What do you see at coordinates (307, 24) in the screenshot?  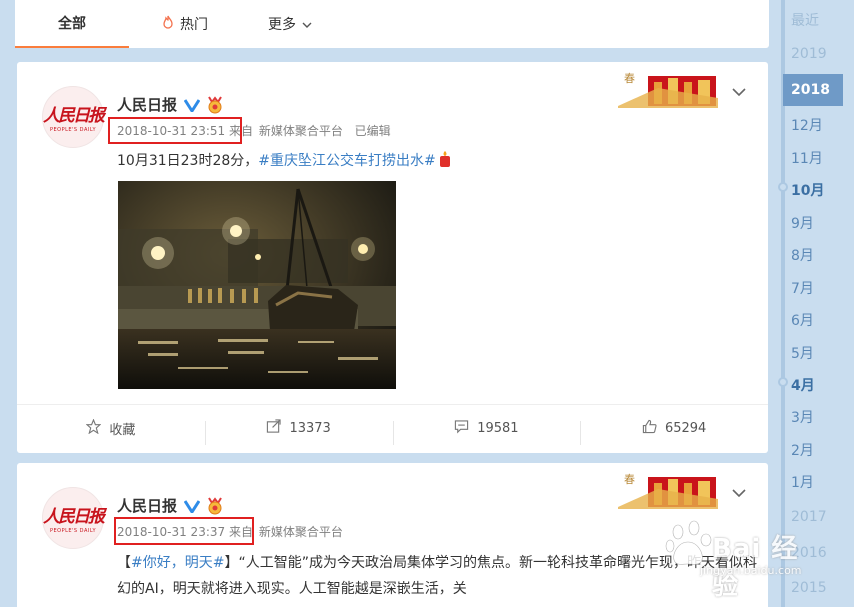 I see `chevron-down-icon` at bounding box center [307, 24].